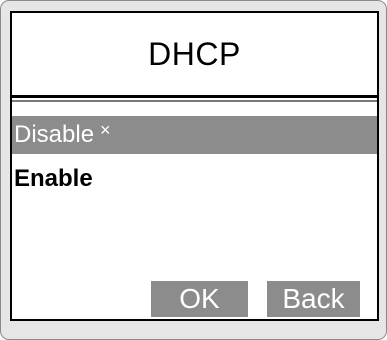 This screenshot has width=387, height=340. I want to click on ok-button: OK, so click(199, 299).